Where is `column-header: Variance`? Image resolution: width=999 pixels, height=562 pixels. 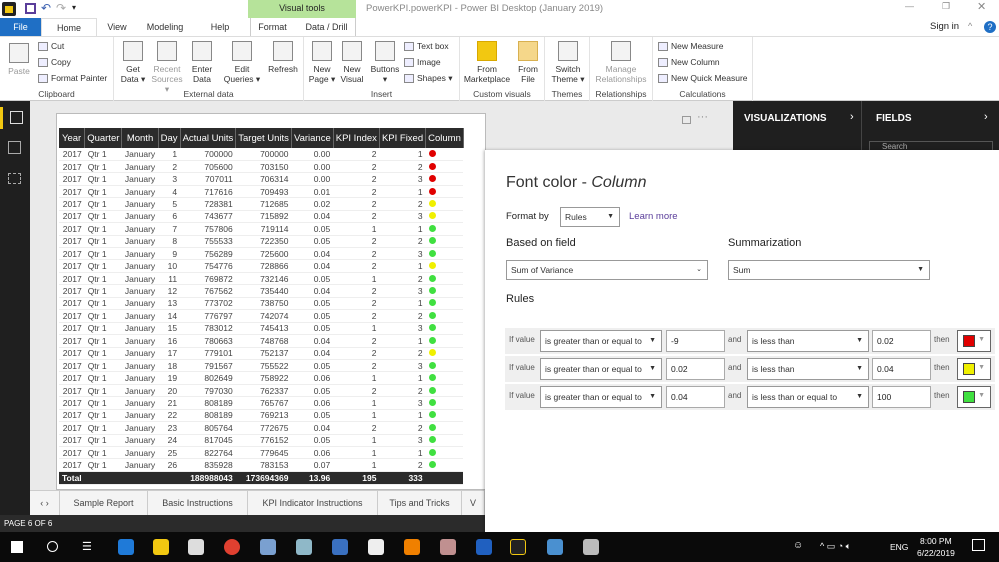 column-header: Variance is located at coordinates (312, 138).